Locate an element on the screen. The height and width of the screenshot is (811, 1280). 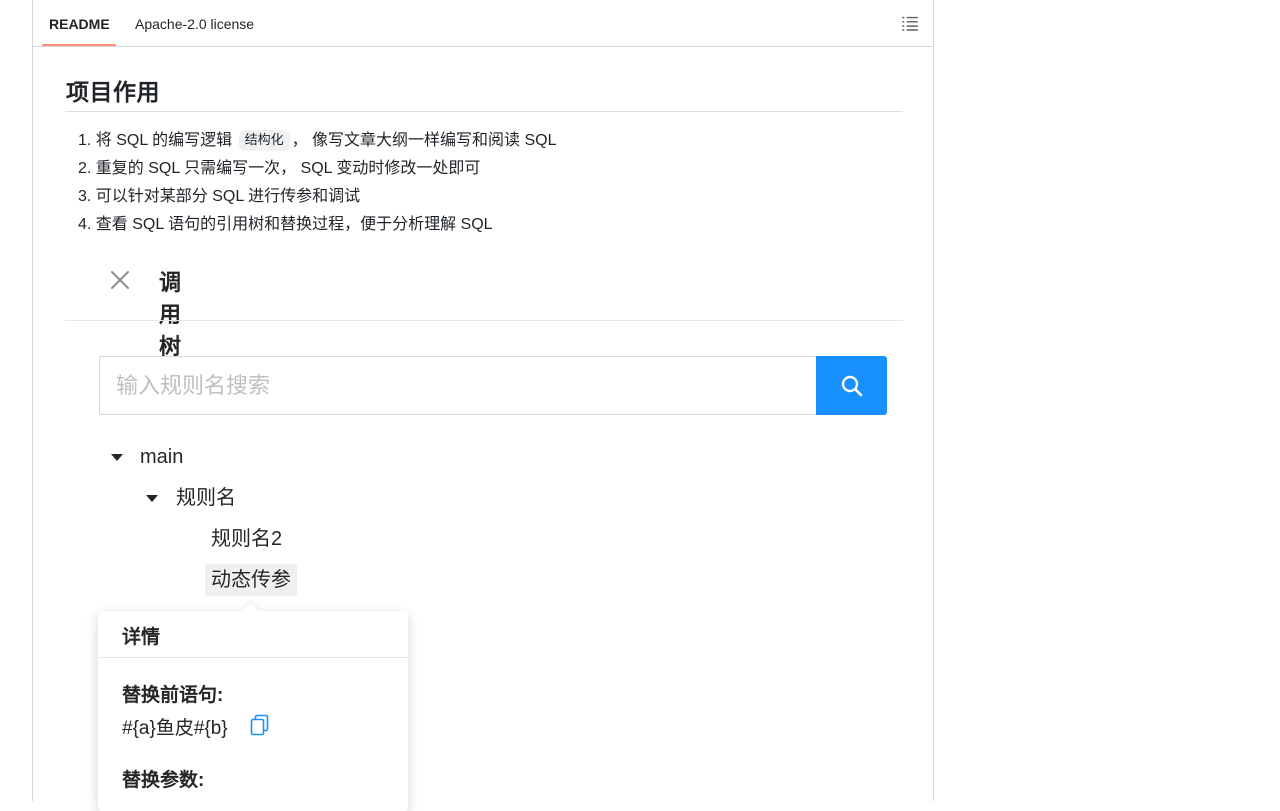
popover-divider is located at coordinates (253, 657).